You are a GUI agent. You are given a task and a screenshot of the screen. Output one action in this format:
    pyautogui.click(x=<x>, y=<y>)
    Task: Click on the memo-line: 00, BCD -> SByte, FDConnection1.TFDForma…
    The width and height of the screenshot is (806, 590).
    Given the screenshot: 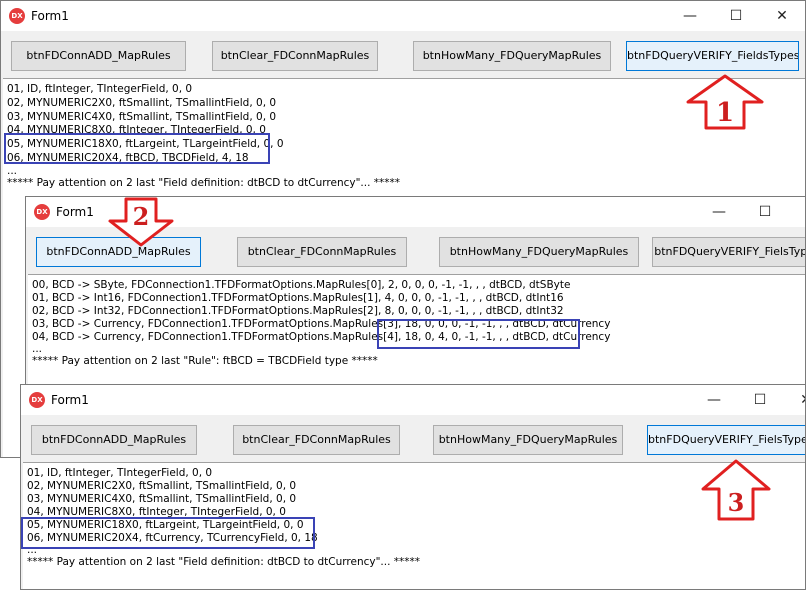 What is the action you would take?
    pyautogui.click(x=301, y=285)
    